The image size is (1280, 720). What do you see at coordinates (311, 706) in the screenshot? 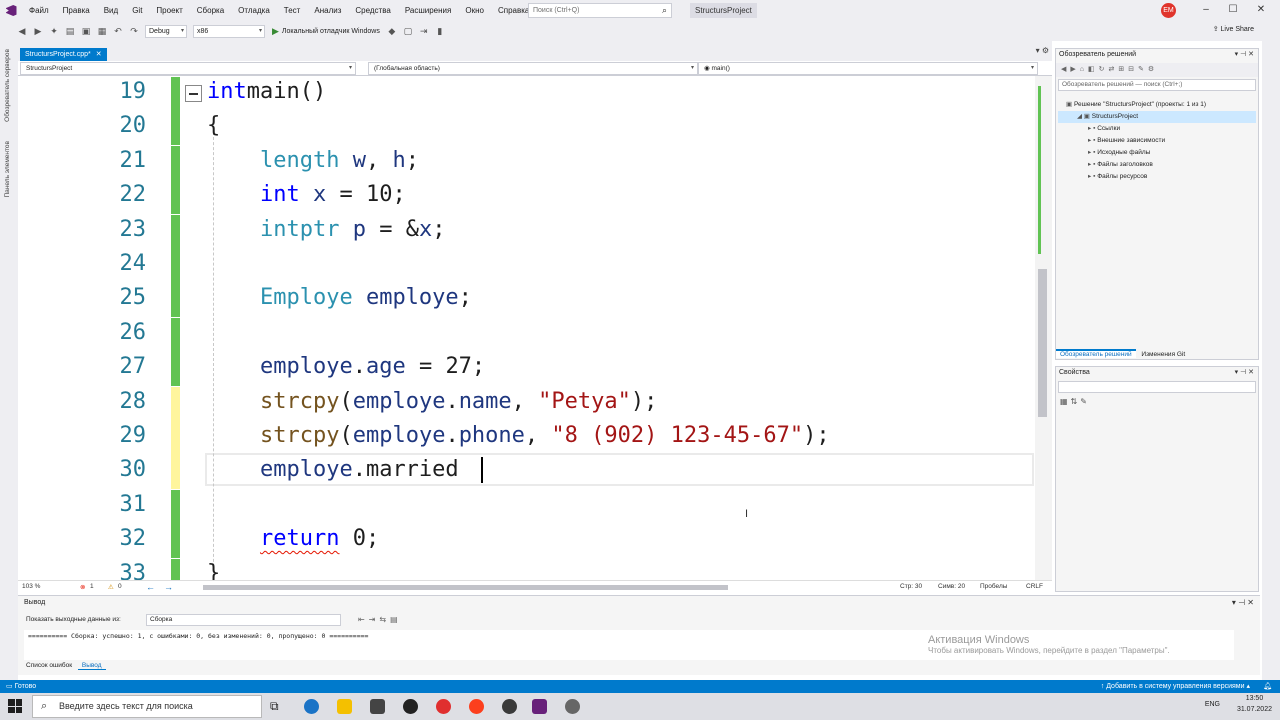
I see `edge-icon` at bounding box center [311, 706].